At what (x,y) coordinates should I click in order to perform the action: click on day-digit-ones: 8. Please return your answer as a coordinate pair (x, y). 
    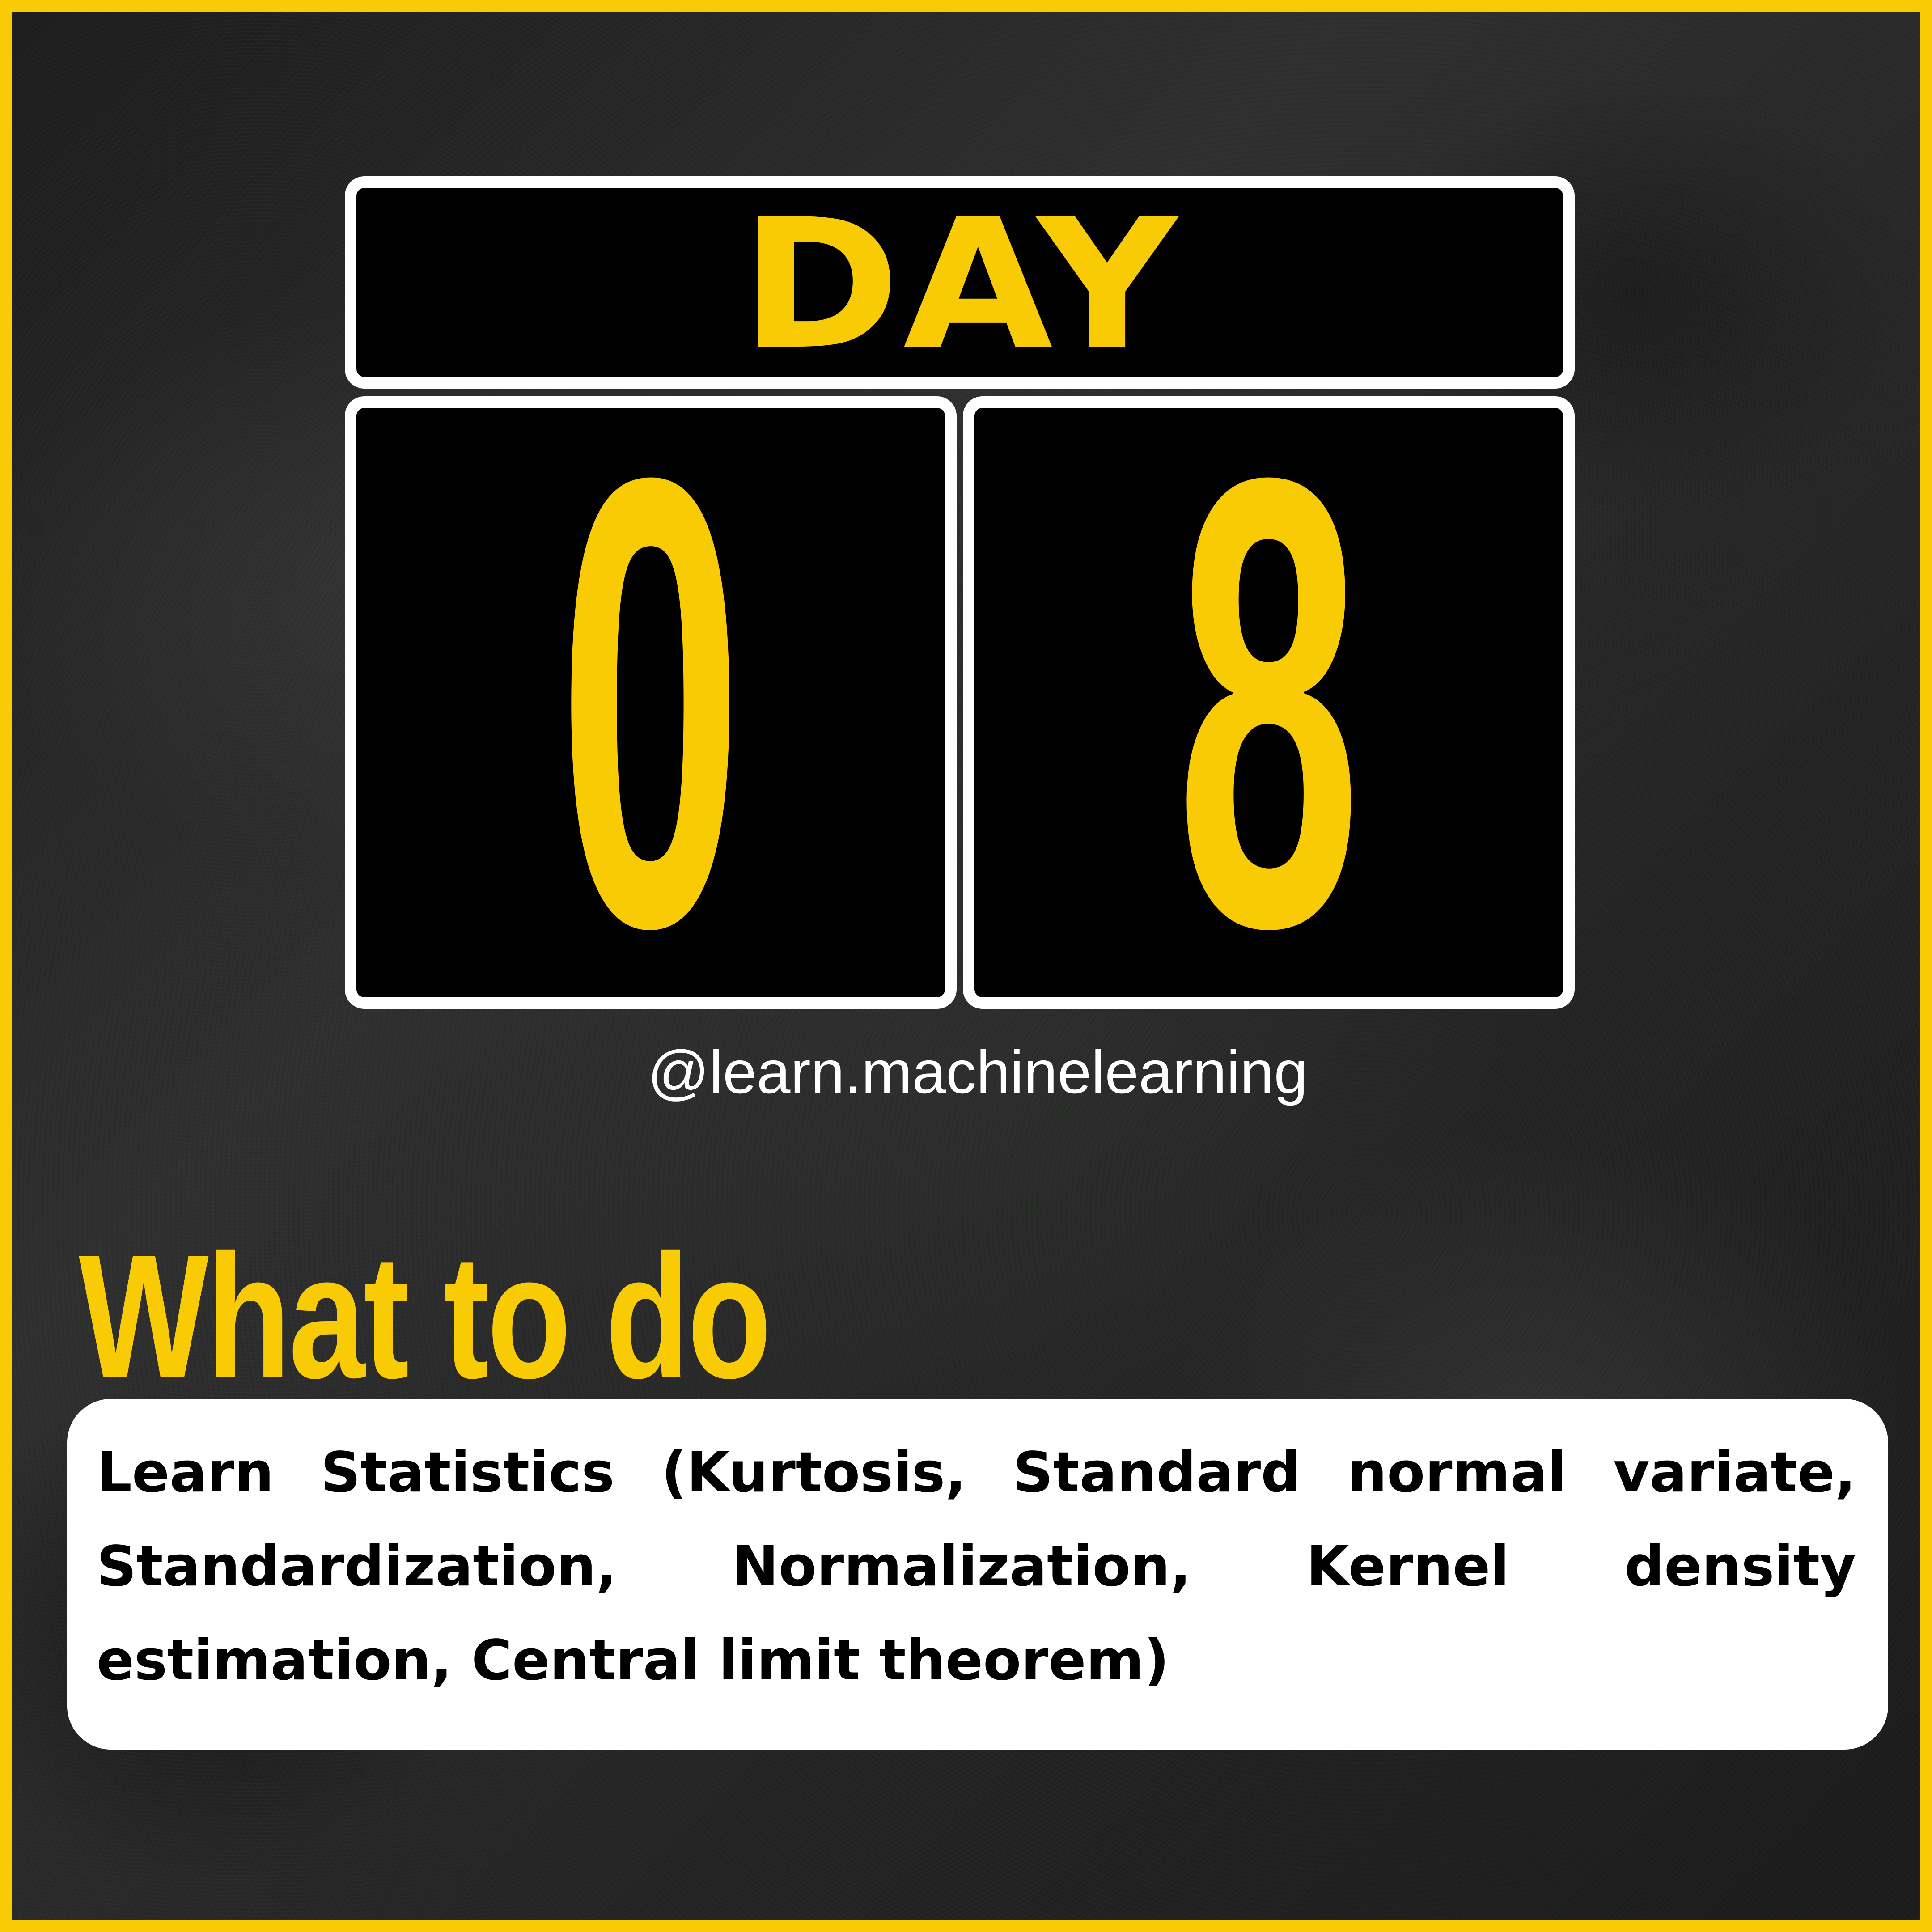
    Looking at the image, I should click on (1268, 702).